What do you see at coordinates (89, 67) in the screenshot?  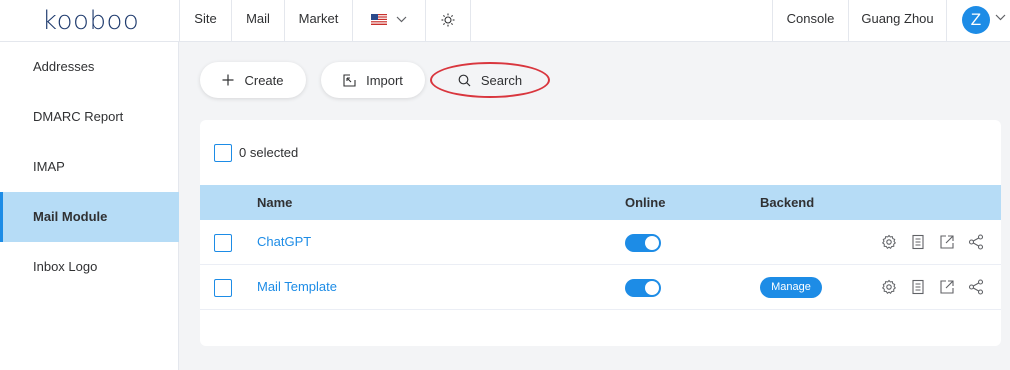 I see `sidebar-item-addresses: Addresses` at bounding box center [89, 67].